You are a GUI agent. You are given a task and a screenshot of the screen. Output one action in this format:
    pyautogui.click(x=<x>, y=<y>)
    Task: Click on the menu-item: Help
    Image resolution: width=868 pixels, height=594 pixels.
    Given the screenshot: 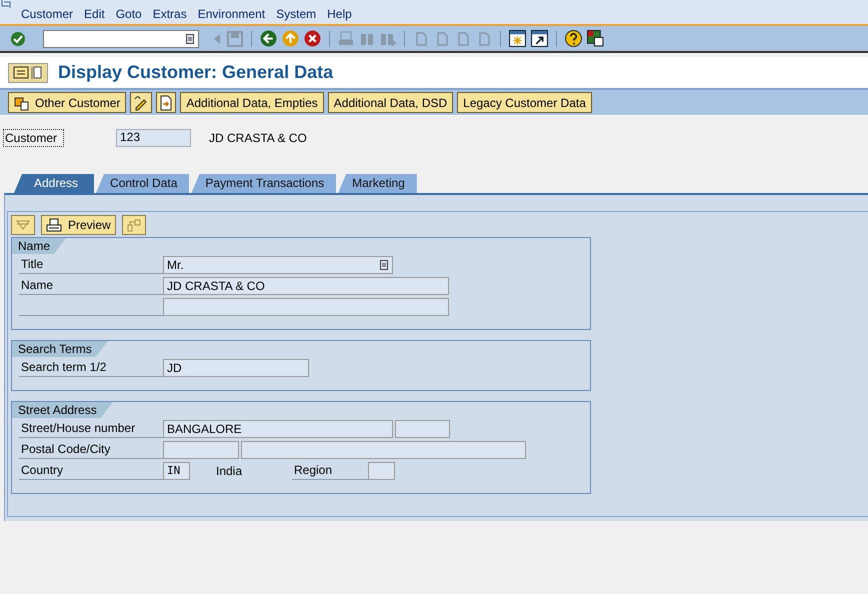 What is the action you would take?
    pyautogui.click(x=339, y=14)
    